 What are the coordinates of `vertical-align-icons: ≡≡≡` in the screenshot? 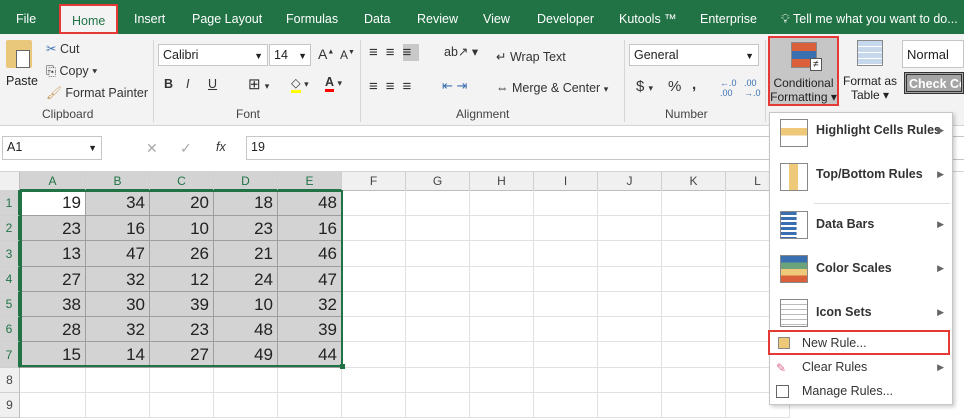 It's located at (394, 52).